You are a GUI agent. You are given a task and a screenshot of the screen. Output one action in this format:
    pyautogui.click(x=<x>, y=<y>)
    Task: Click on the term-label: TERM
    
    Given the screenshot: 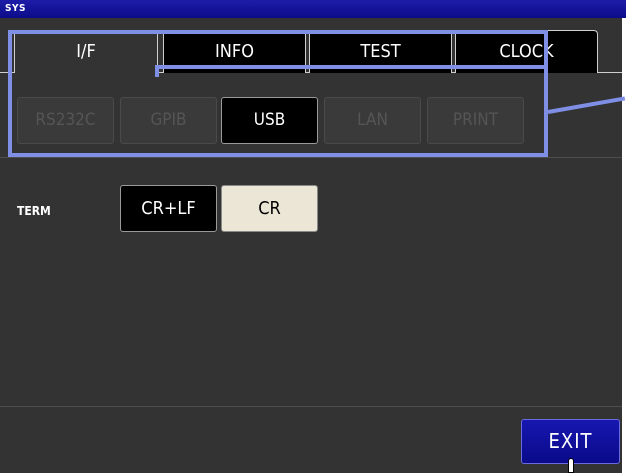 What is the action you would take?
    pyautogui.click(x=34, y=211)
    